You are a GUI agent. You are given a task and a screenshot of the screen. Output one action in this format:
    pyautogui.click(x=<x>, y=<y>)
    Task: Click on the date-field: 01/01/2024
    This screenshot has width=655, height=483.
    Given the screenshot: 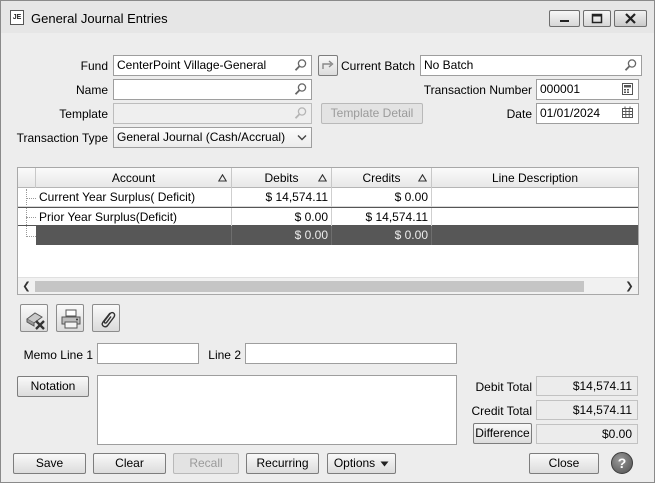 What is the action you would take?
    pyautogui.click(x=587, y=113)
    